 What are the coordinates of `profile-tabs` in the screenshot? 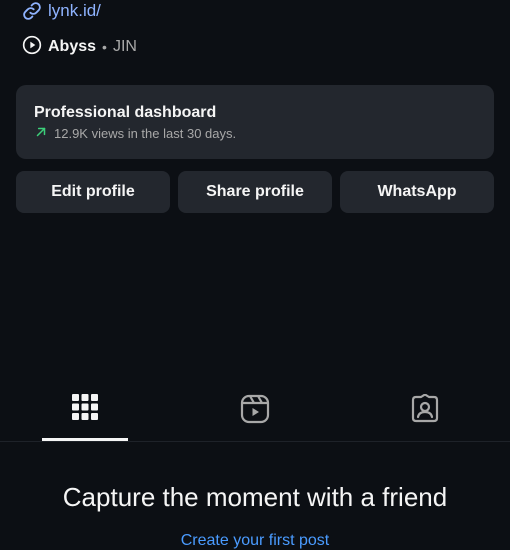 It's located at (255, 415).